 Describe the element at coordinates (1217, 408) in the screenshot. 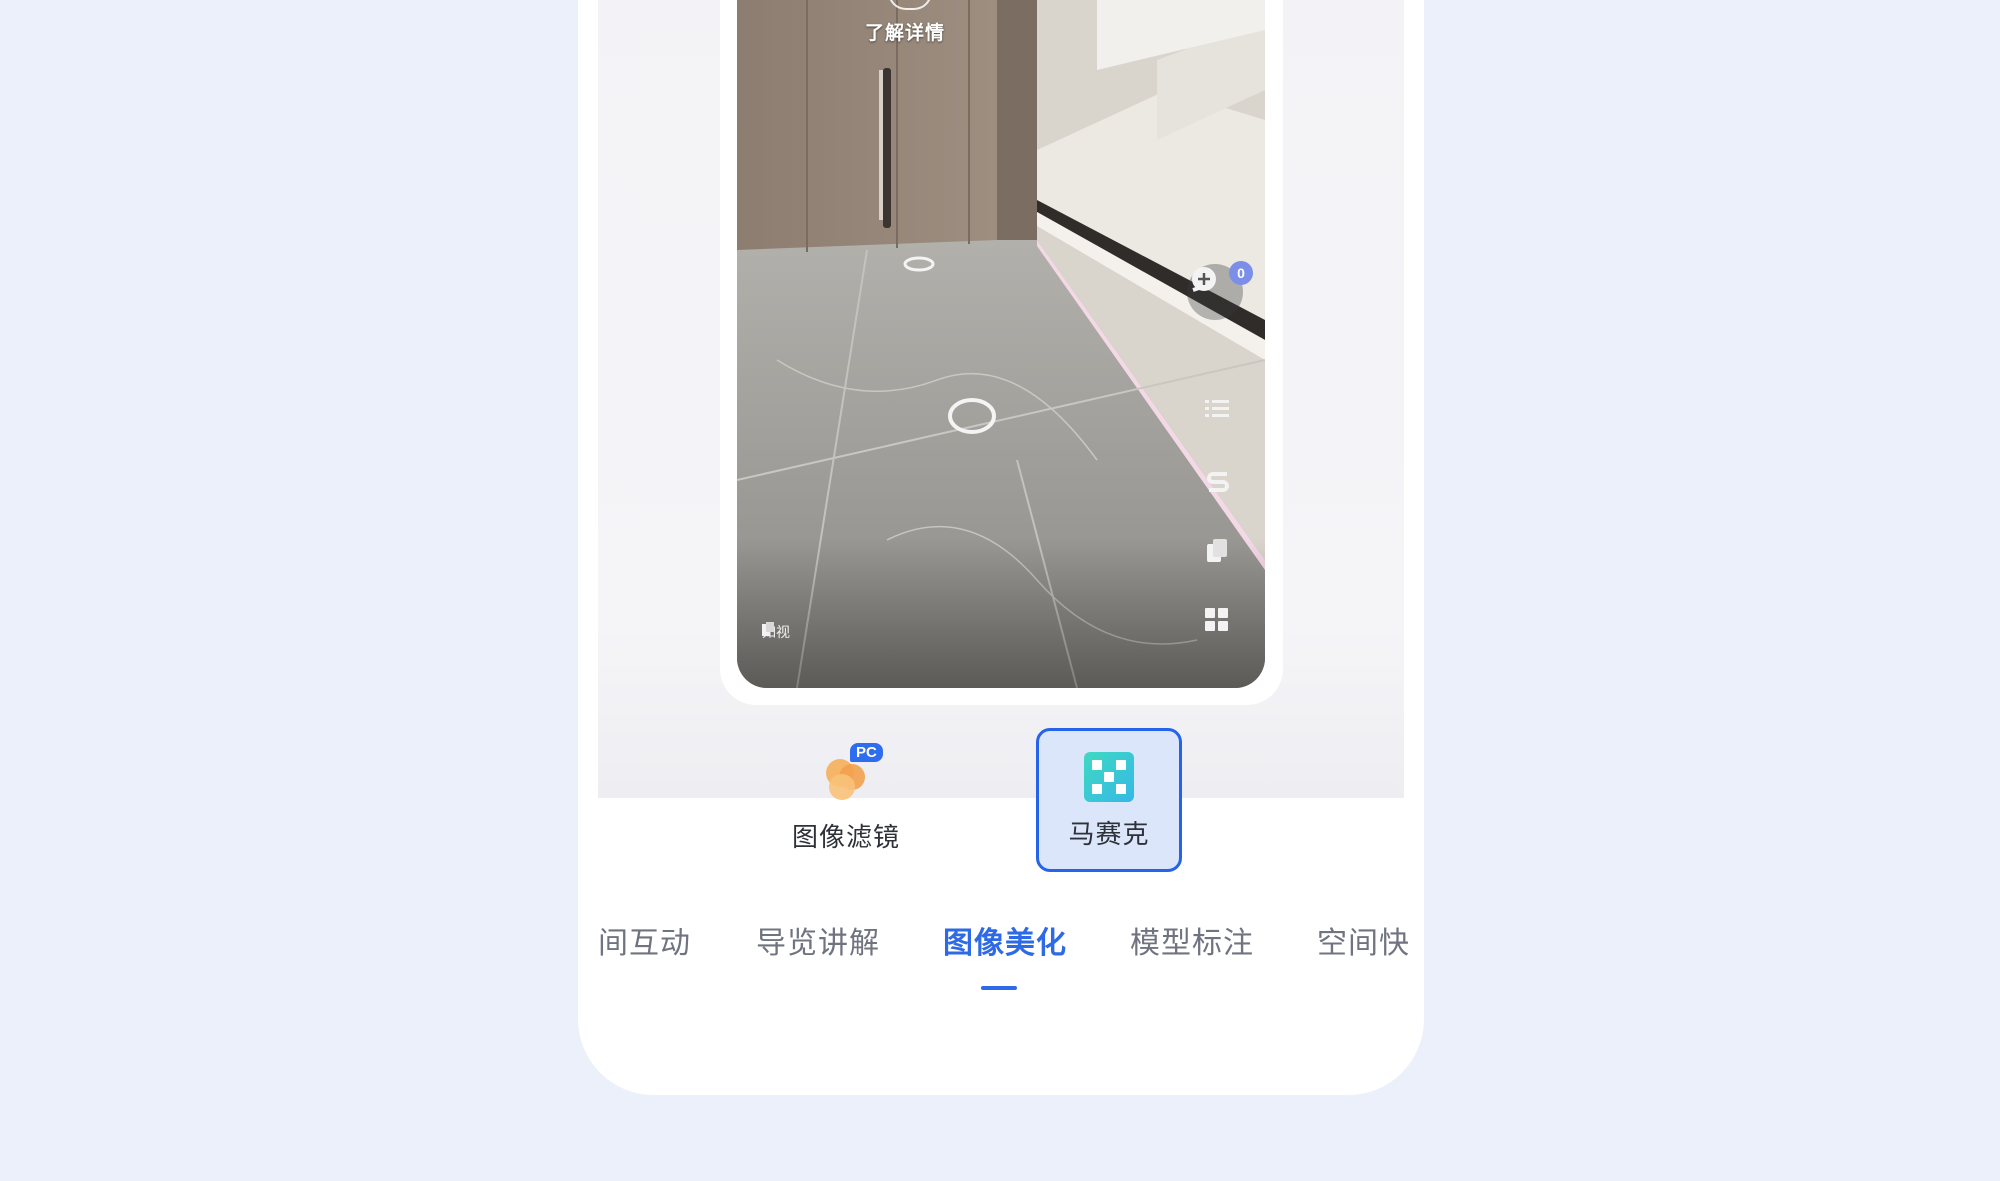

I see `list-icon` at that location.